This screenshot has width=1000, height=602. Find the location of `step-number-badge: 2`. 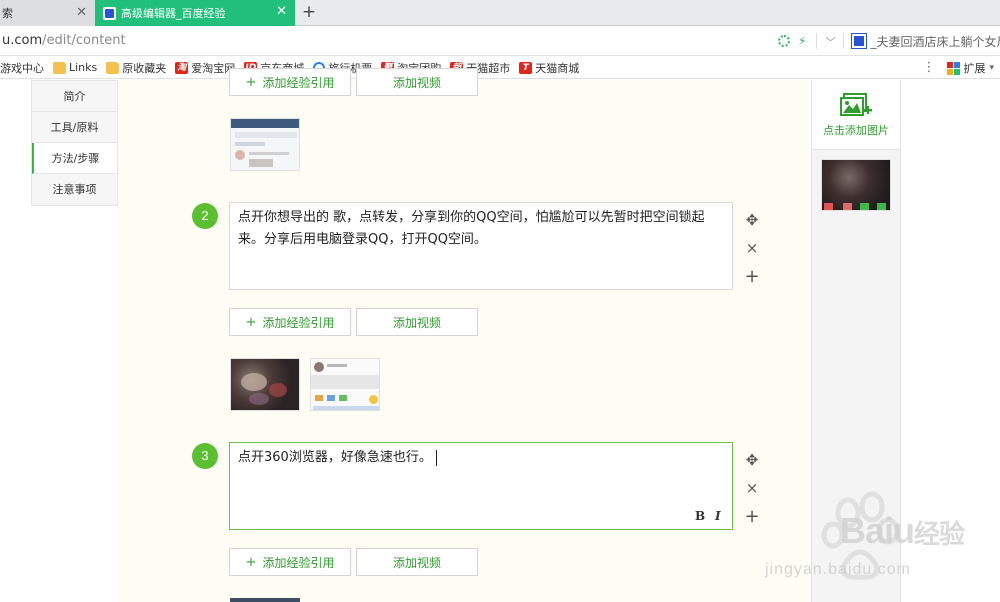

step-number-badge: 2 is located at coordinates (205, 216).